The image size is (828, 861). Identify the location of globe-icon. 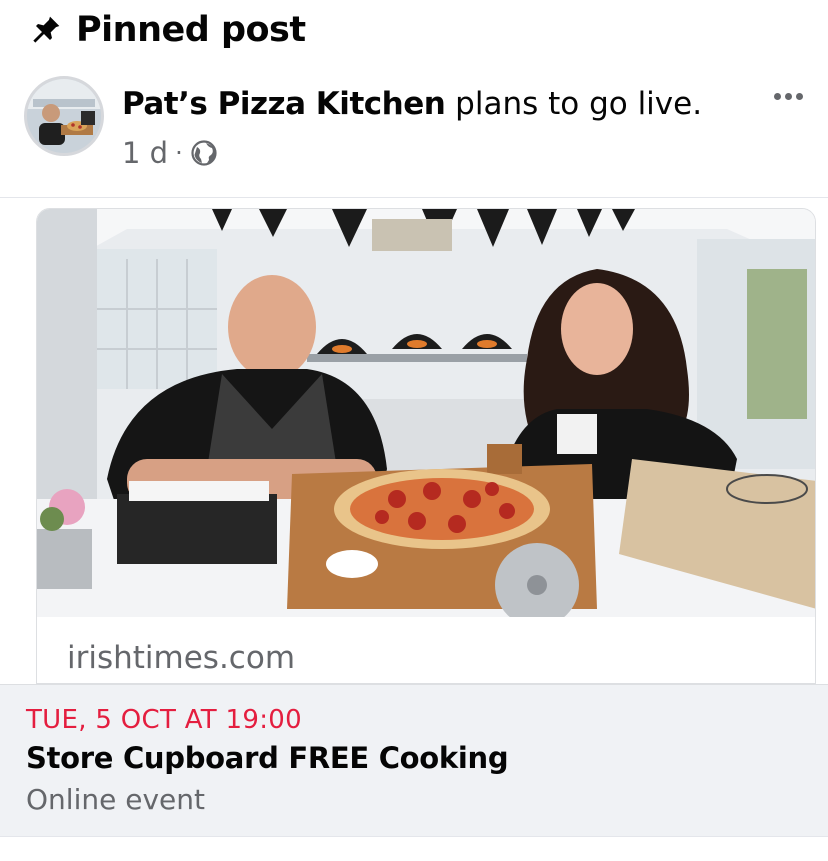
(204, 153).